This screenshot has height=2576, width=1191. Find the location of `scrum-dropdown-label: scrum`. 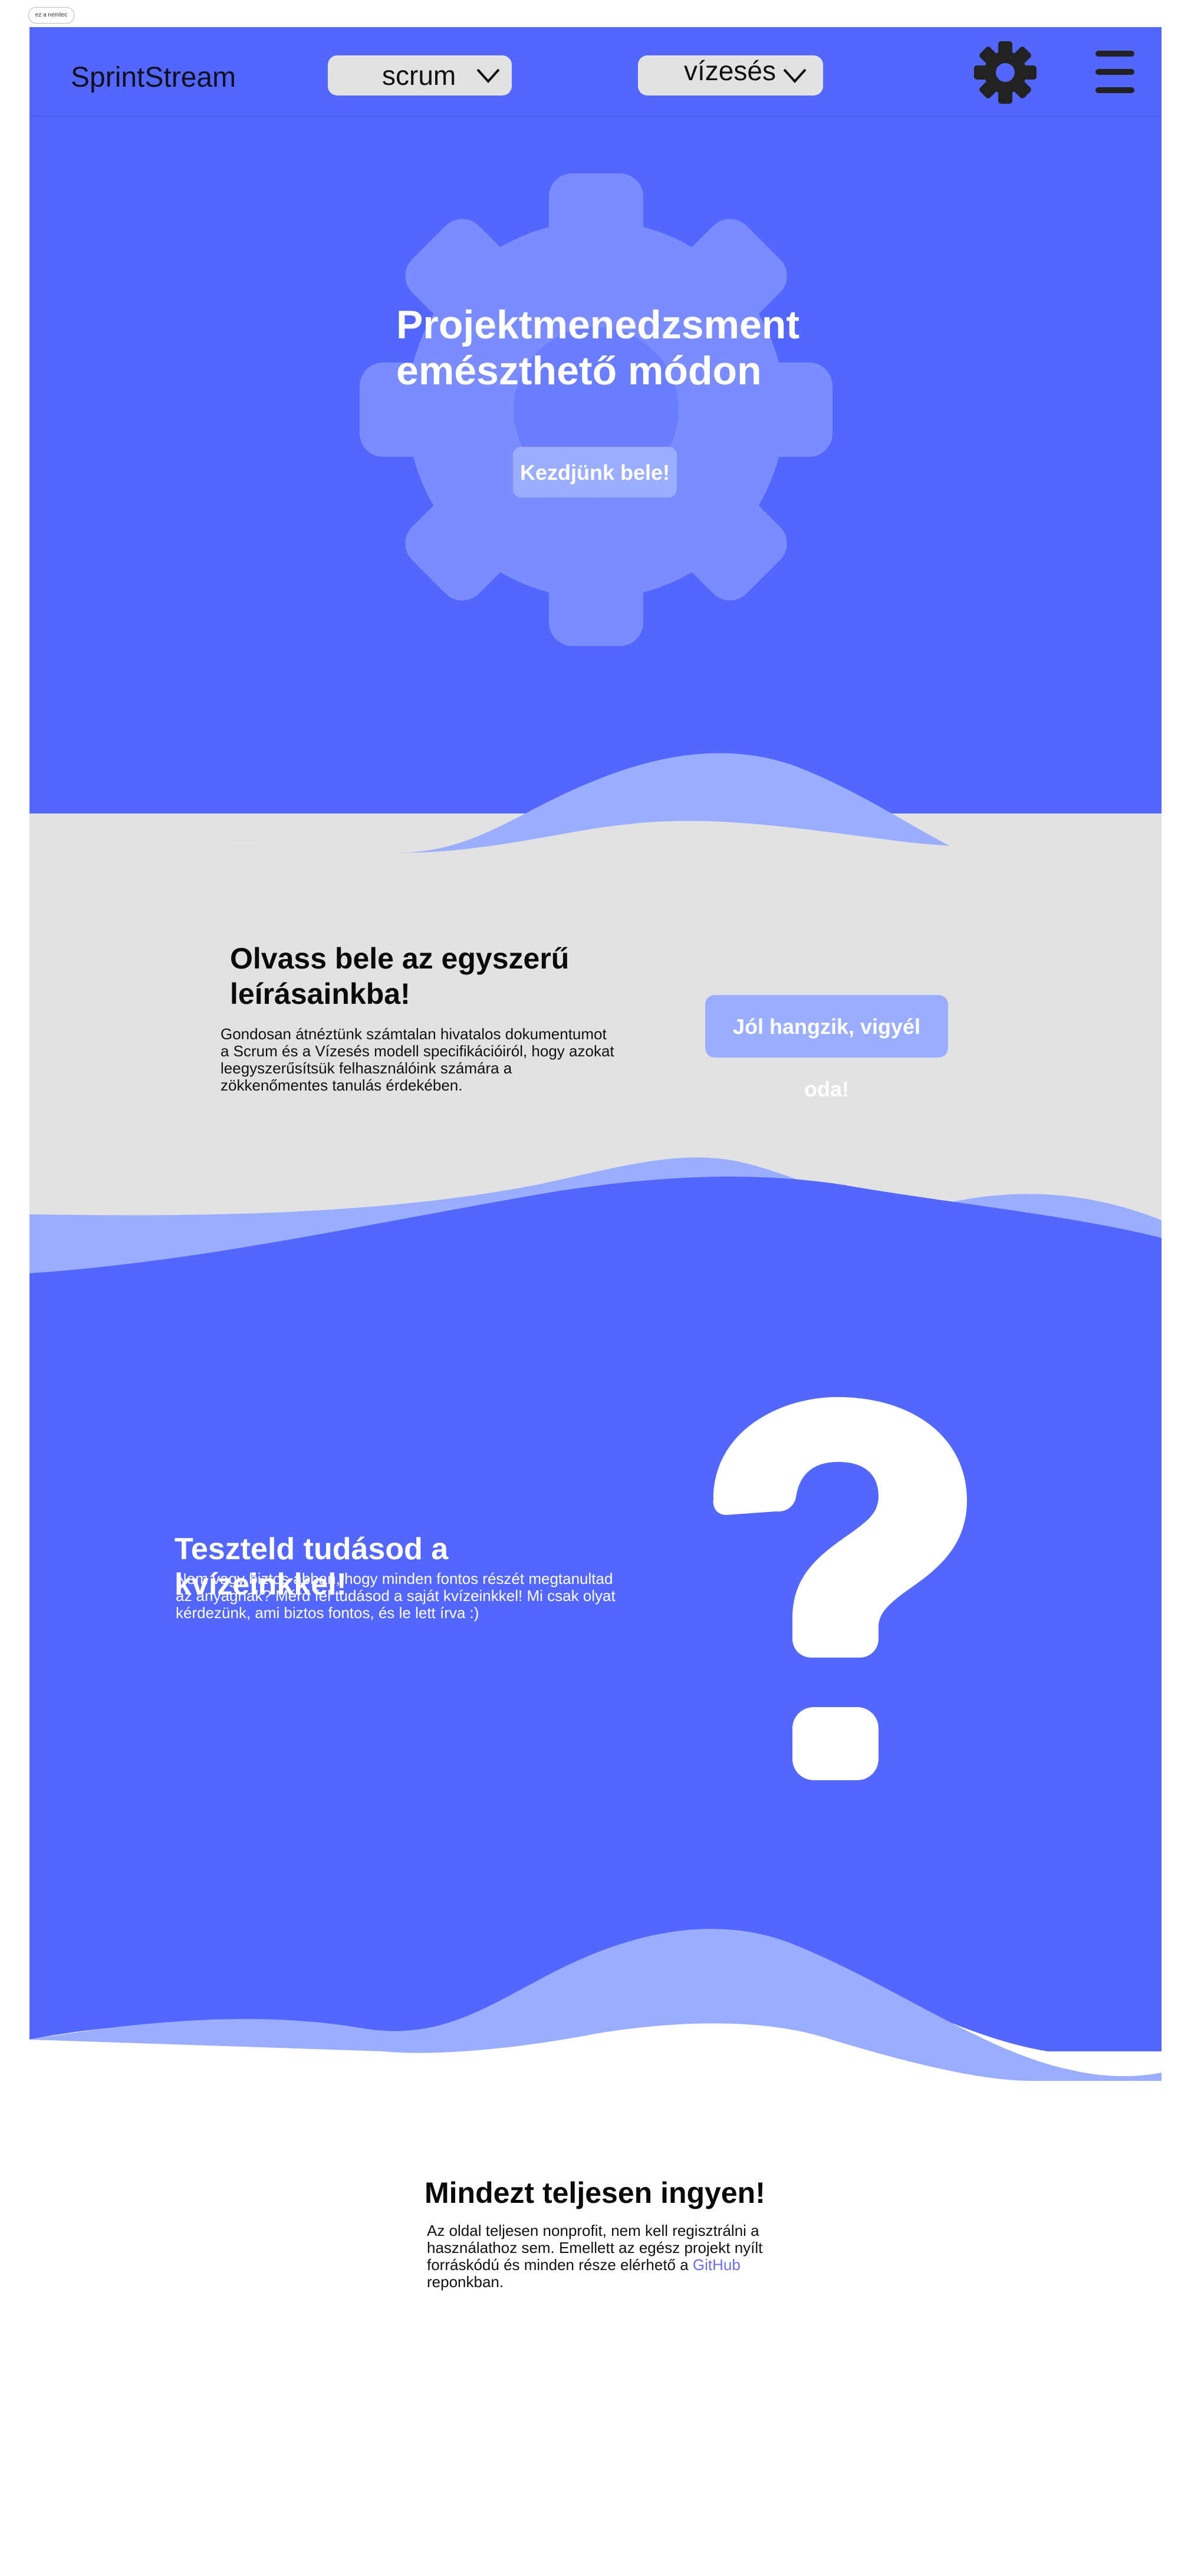

scrum-dropdown-label: scrum is located at coordinates (419, 75).